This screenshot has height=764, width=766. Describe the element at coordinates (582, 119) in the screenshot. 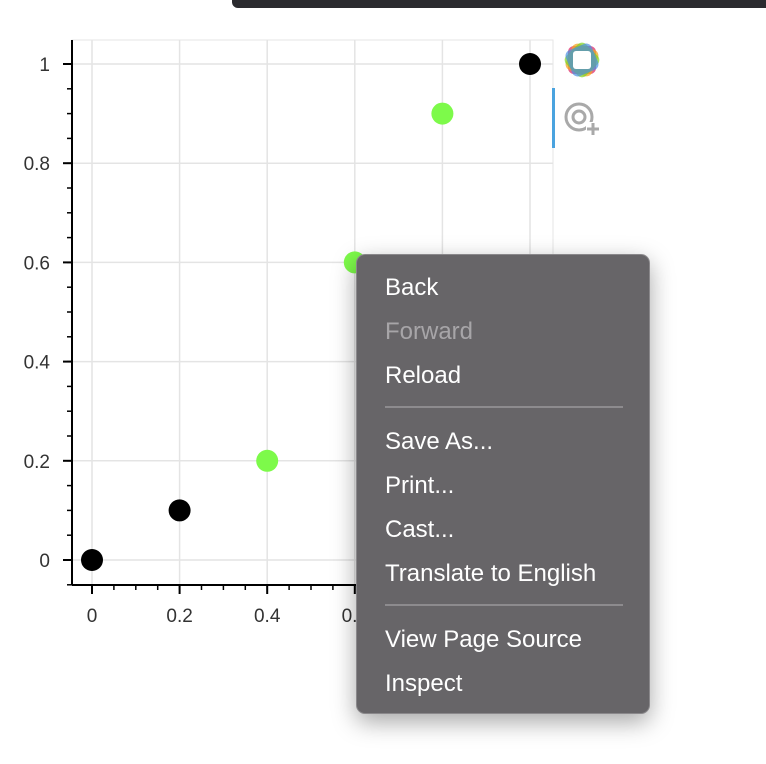

I see `lasso-select-icon` at that location.